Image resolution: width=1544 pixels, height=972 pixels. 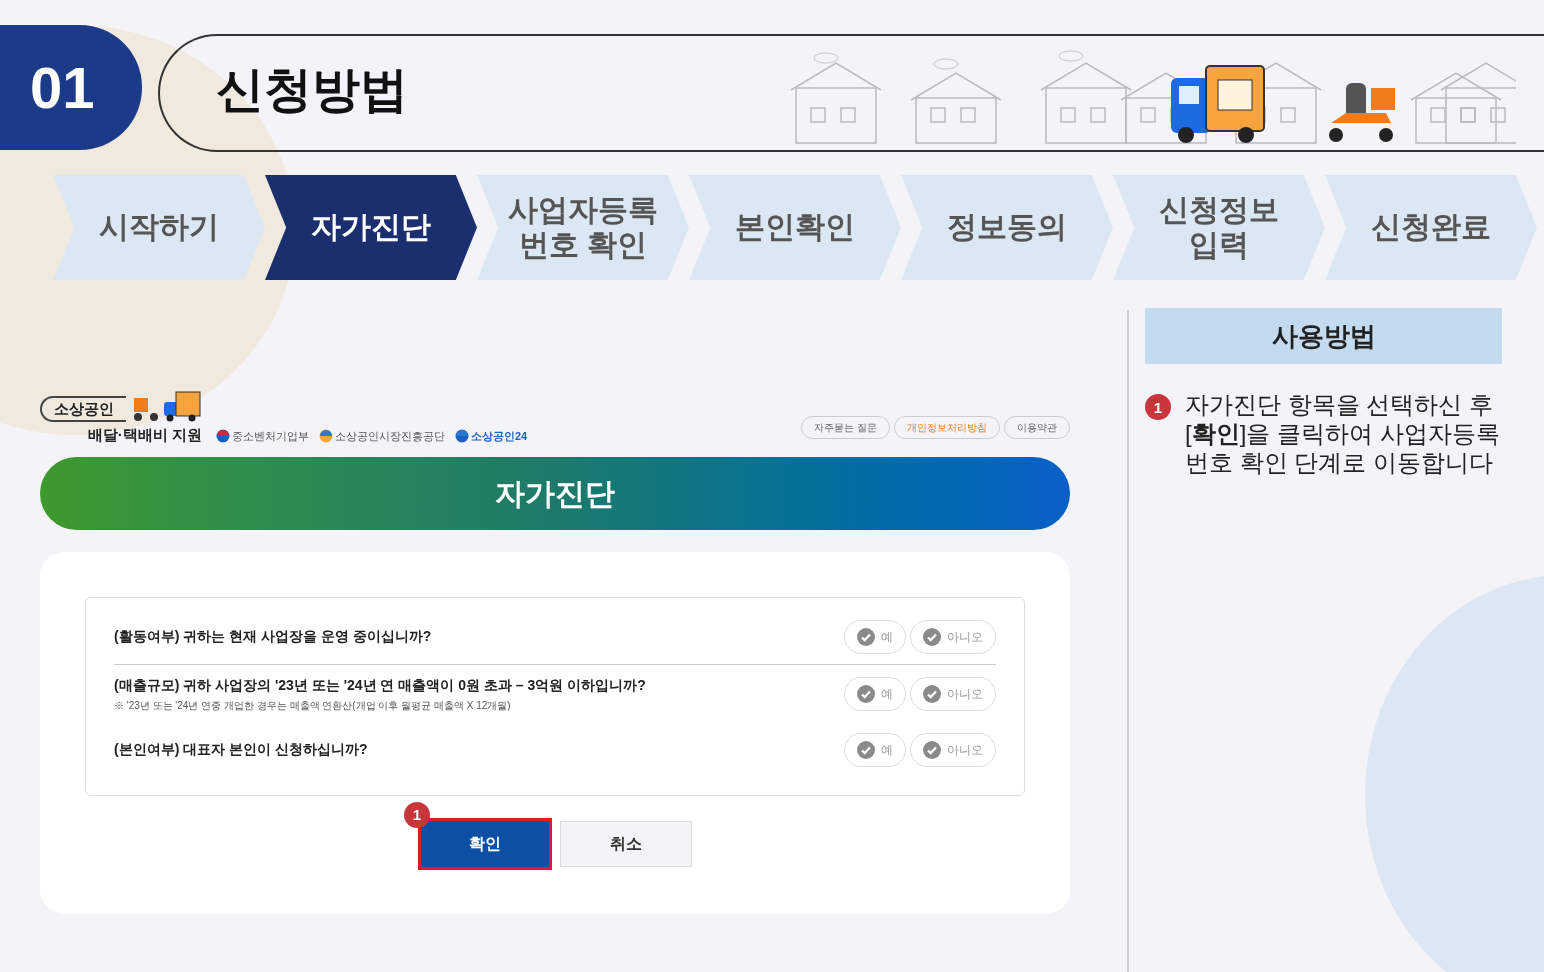 I want to click on progress-step: 시작하기, so click(x=159, y=227).